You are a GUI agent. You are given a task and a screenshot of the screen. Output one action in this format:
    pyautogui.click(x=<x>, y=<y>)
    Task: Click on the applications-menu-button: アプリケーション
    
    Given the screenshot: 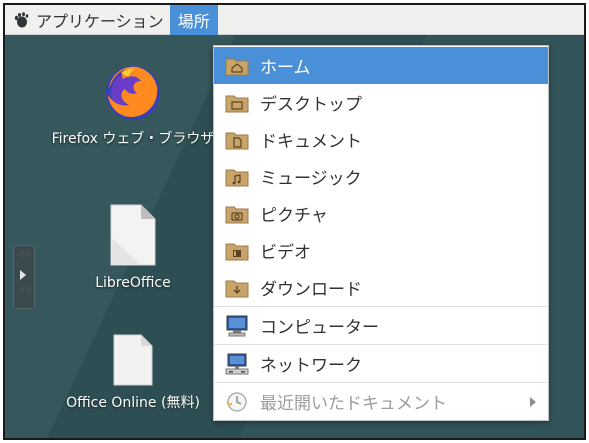 What is the action you would take?
    pyautogui.click(x=87, y=20)
    